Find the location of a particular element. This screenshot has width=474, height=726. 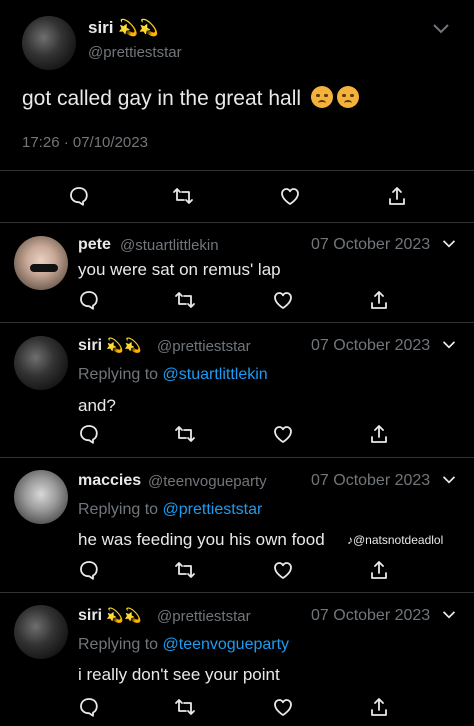

tweet-text: i really don't see your point is located at coordinates (179, 674).